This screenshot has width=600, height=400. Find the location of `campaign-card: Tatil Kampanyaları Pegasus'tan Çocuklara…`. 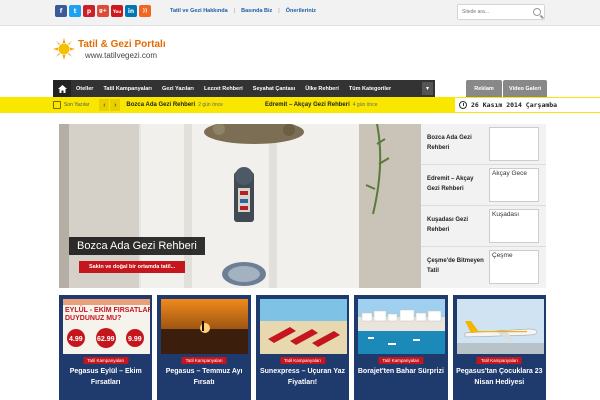

campaign-card: Tatil Kampanyaları Pegasus'tan Çocuklara… is located at coordinates (499, 347).